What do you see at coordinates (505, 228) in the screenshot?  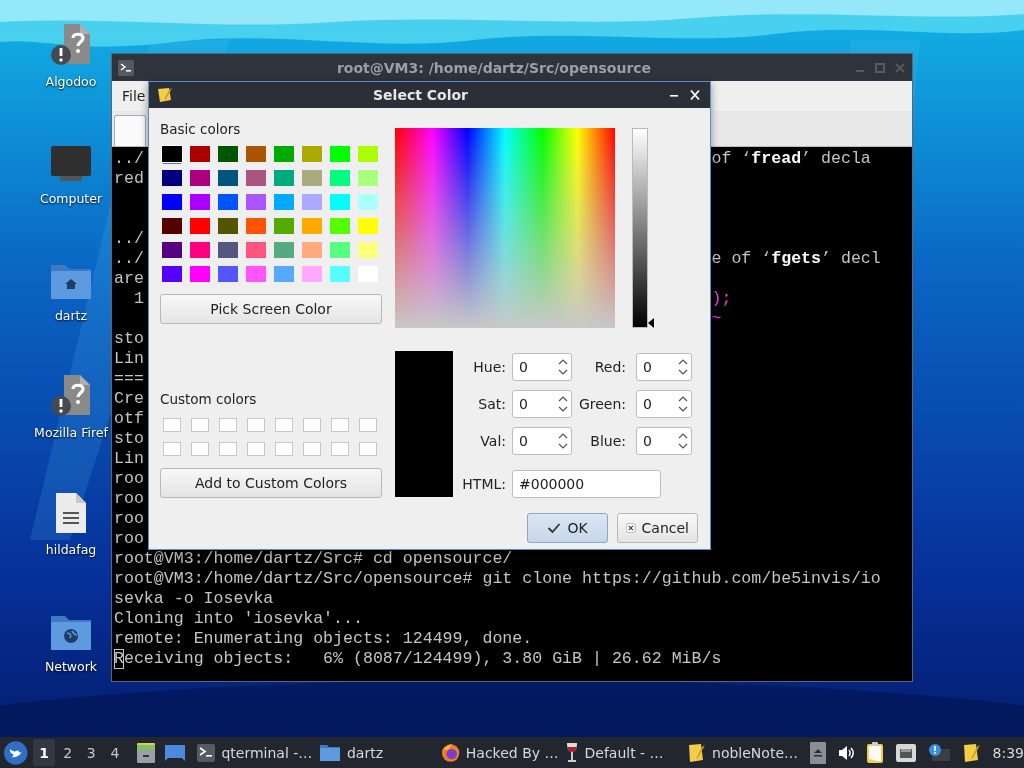 I see `color-spectrum` at bounding box center [505, 228].